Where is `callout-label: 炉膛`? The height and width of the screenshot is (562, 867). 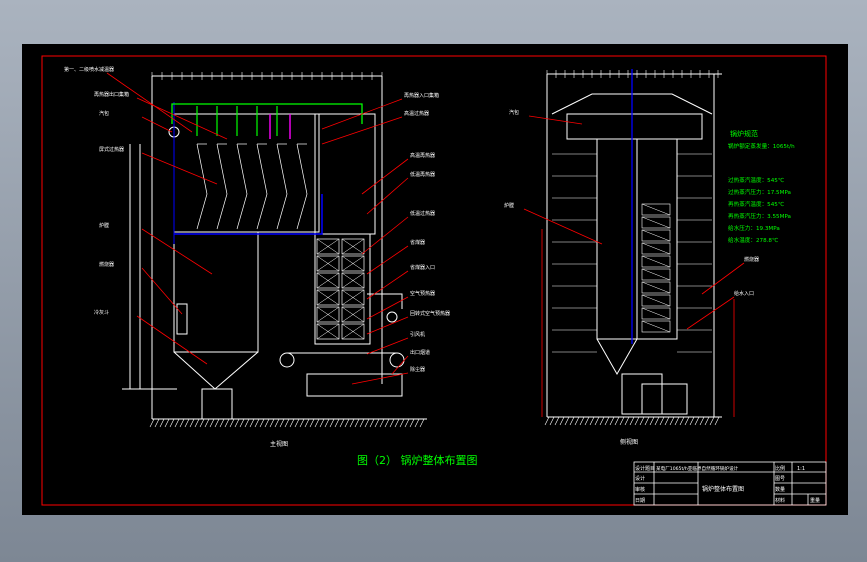
callout-label: 炉膛 is located at coordinates (104, 225).